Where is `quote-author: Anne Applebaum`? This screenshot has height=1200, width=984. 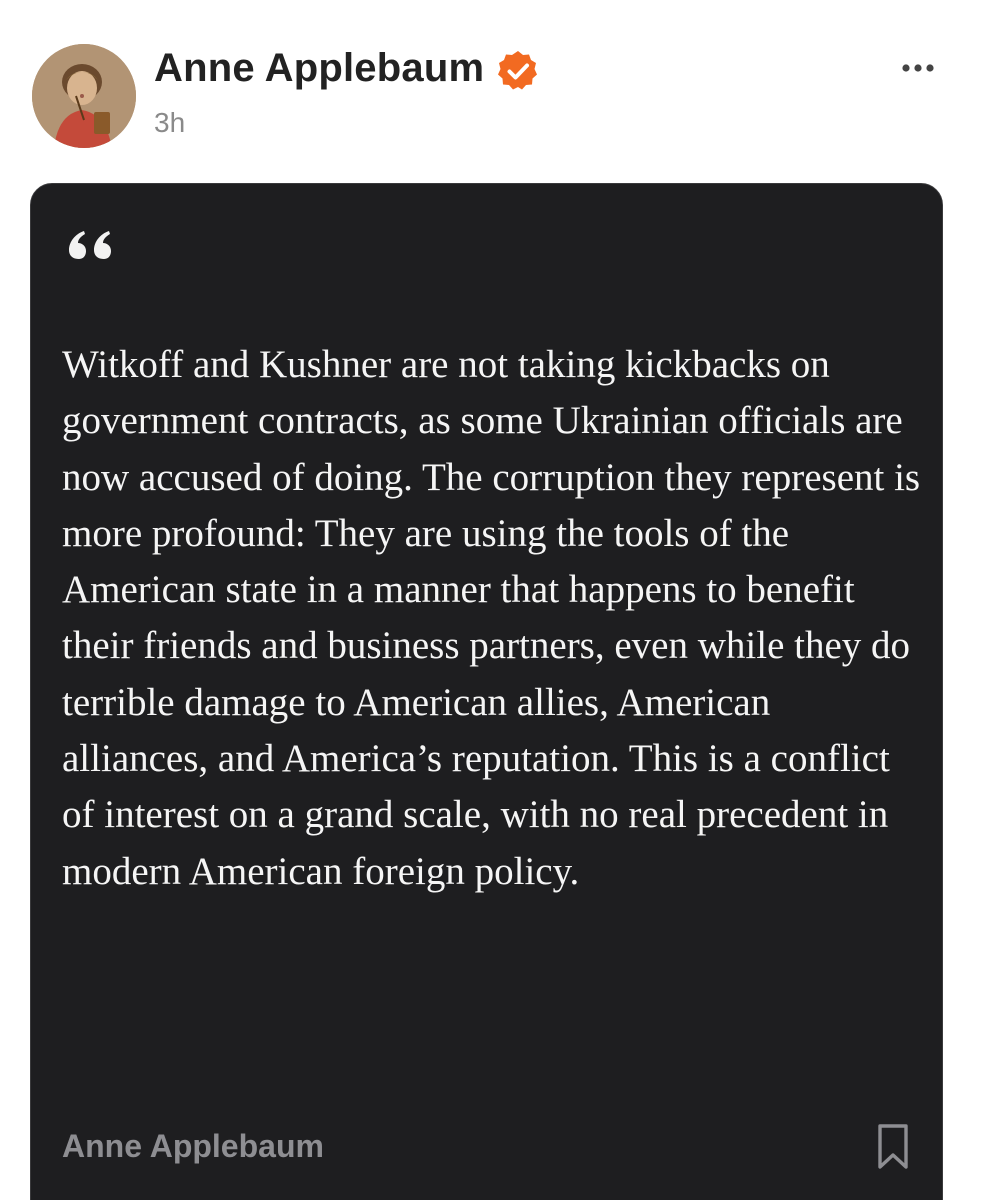
quote-author: Anne Applebaum is located at coordinates (193, 1146).